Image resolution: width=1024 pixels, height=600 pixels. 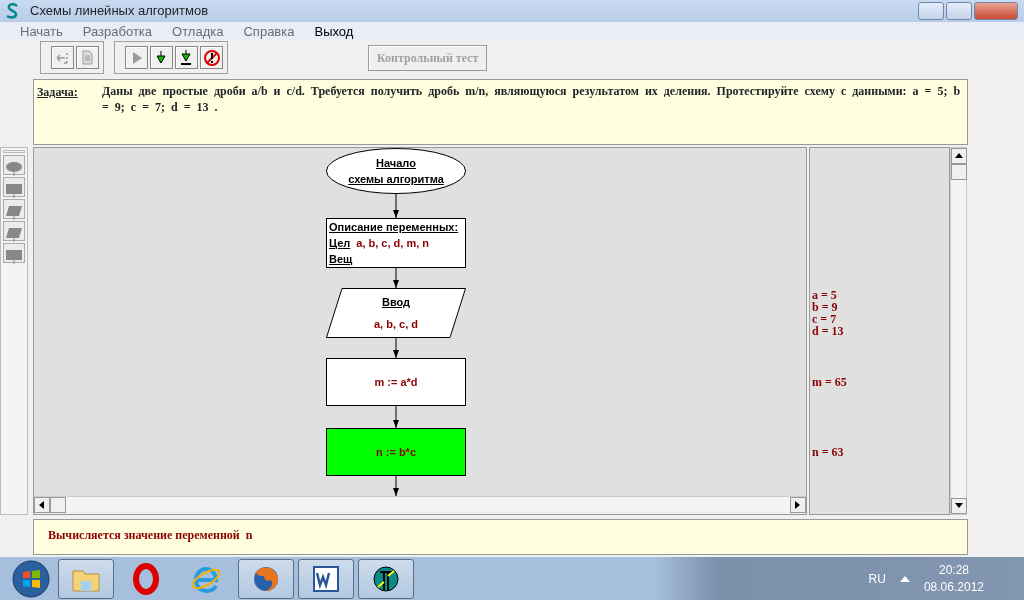 I want to click on input-title: Ввод, so click(x=396, y=302).